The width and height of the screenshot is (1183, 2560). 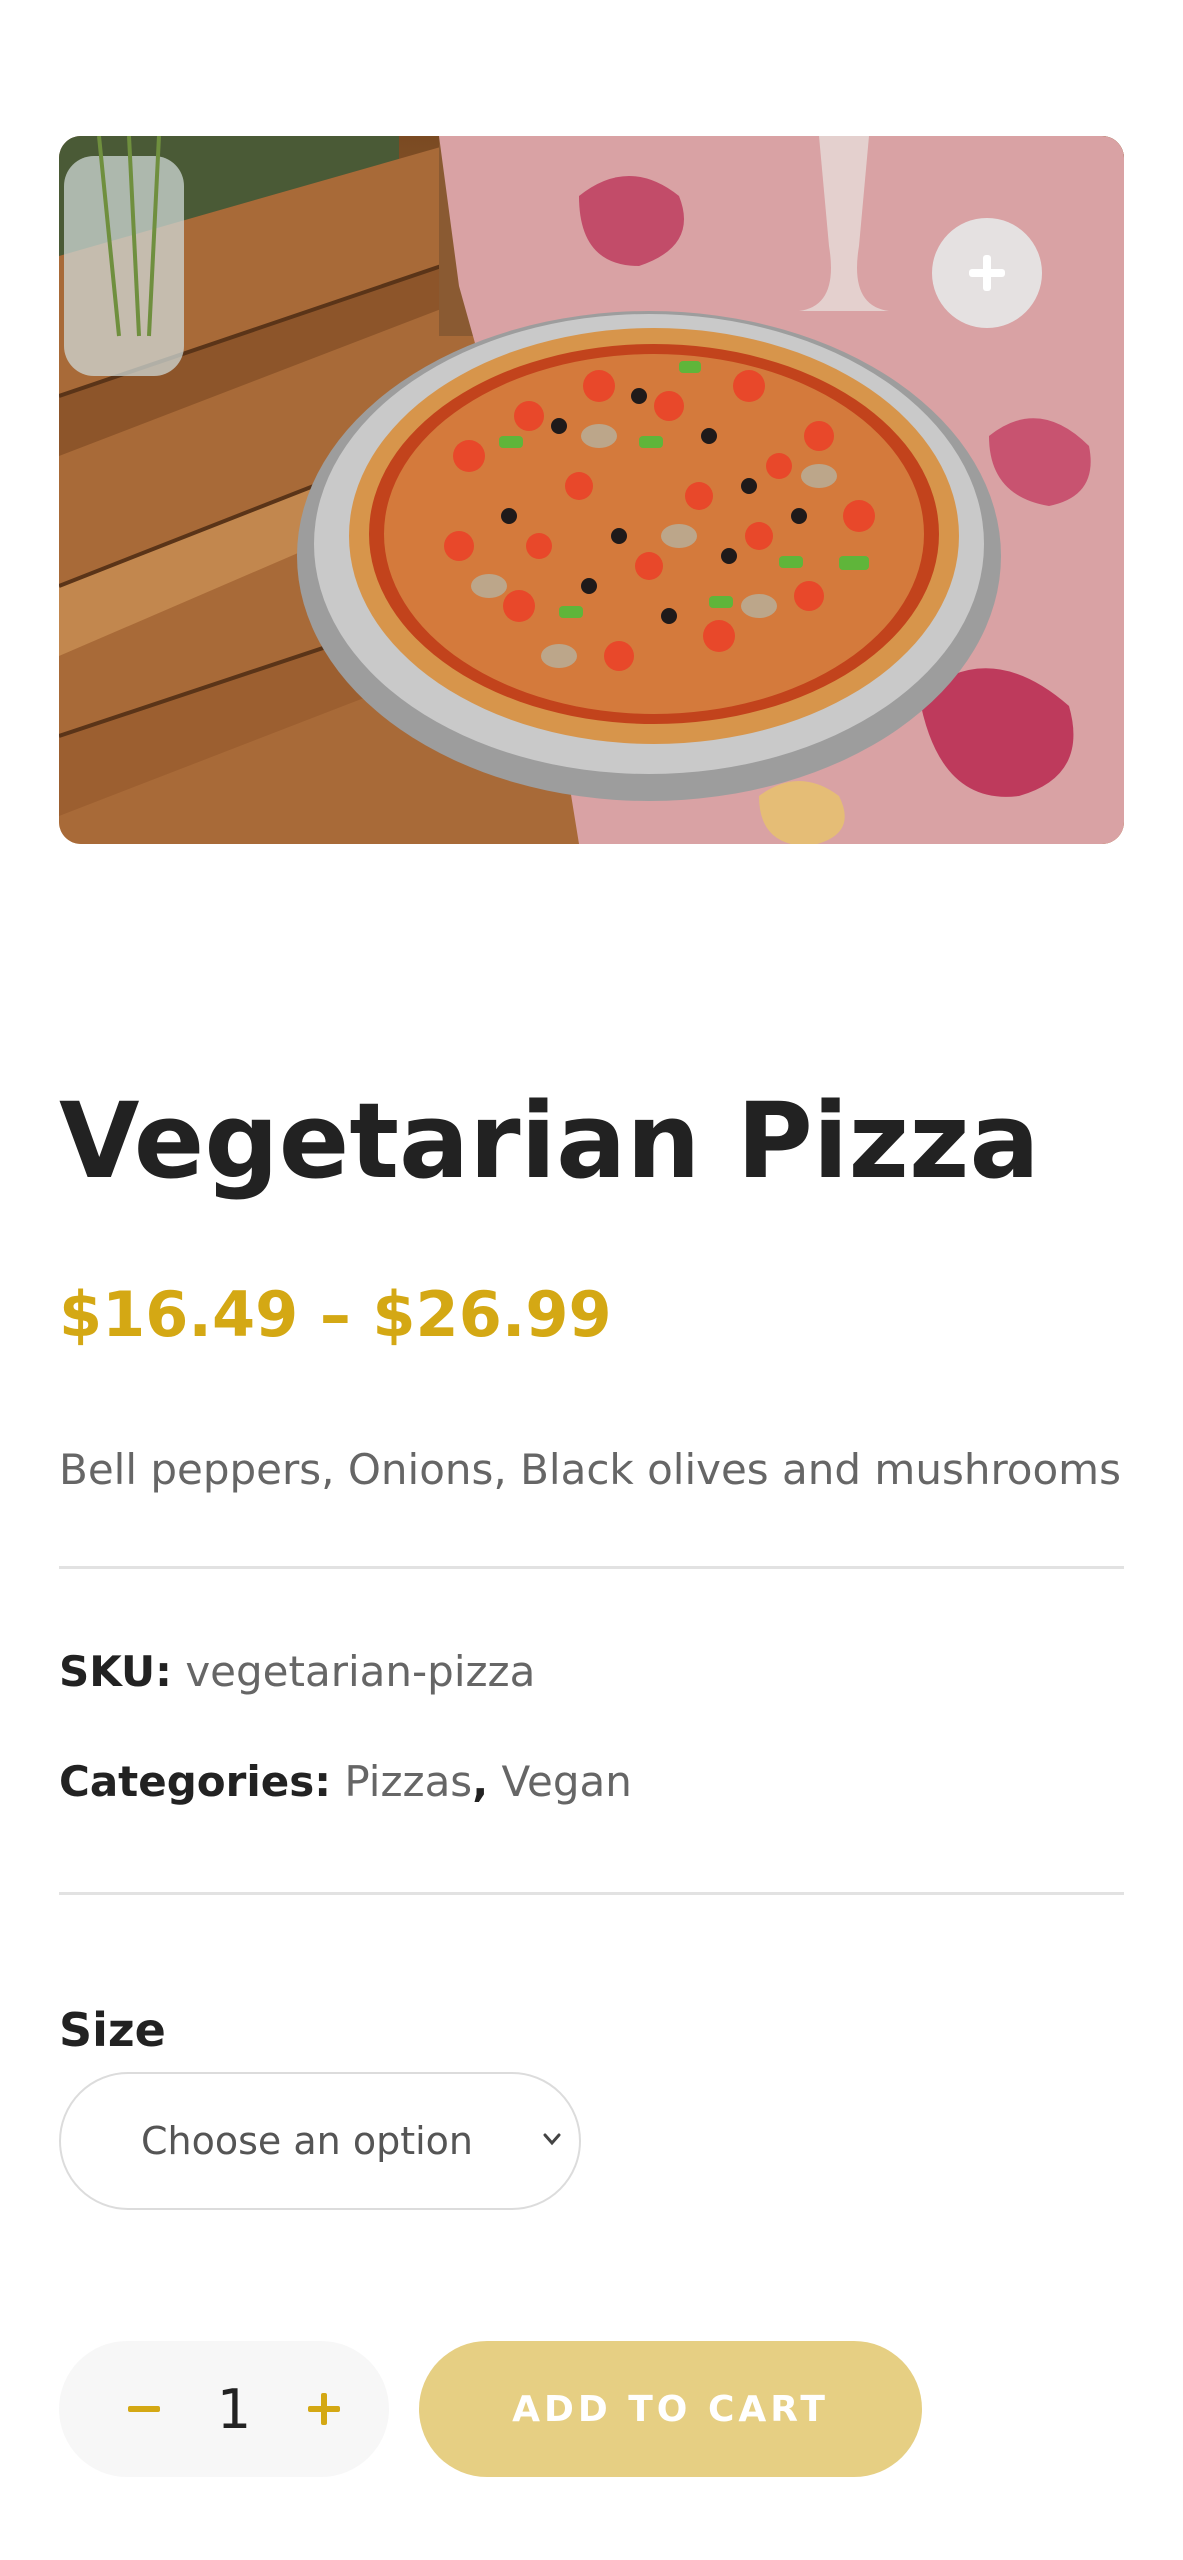 I want to click on sku-row: SKU: vegetarian-pizza, so click(x=297, y=1671).